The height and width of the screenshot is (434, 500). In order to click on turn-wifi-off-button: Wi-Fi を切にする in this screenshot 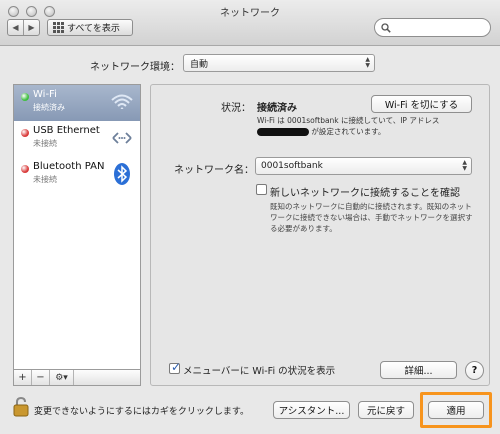, I will do `click(421, 104)`.